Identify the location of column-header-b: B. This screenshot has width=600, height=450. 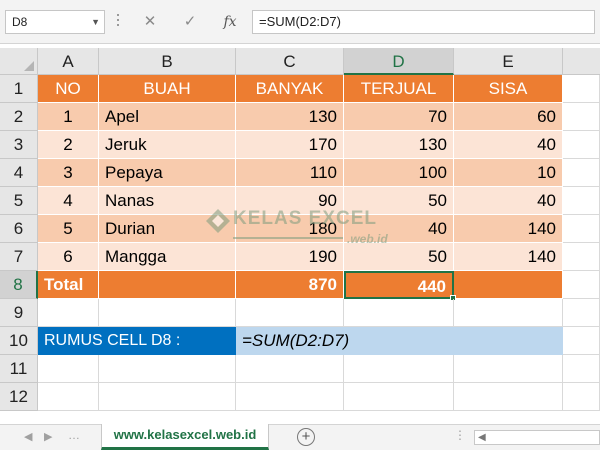
(167, 61).